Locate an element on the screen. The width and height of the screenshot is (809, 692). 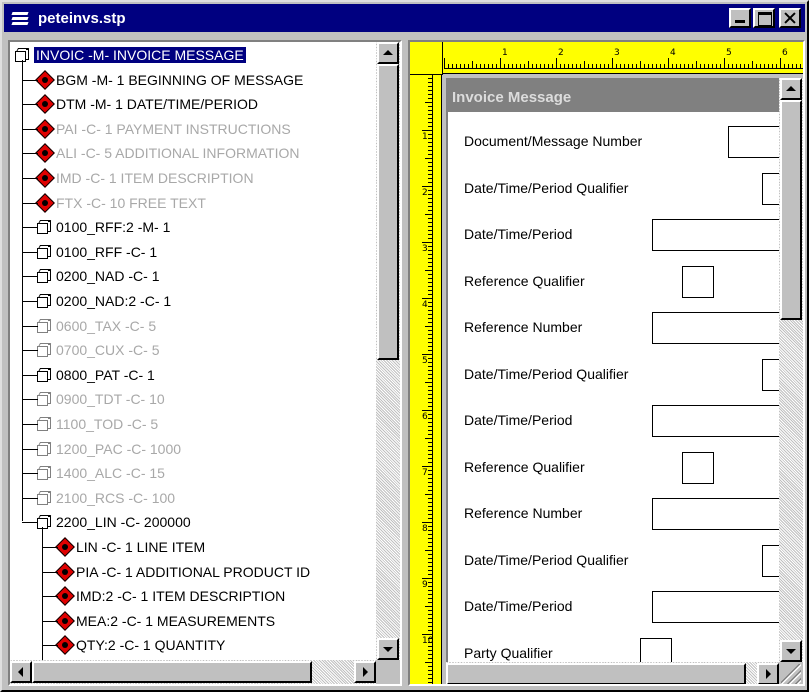
tree-item: 0200_NAD -C- 1 is located at coordinates (98, 276).